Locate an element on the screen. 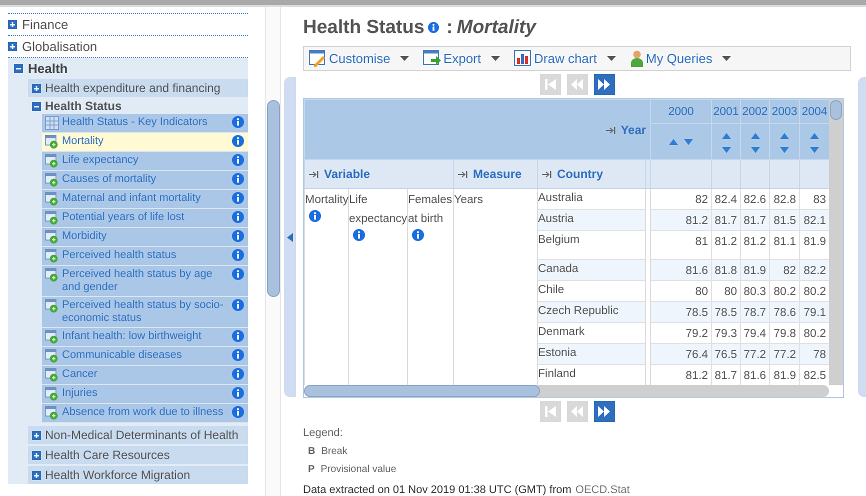 This screenshot has height=496, width=866. dataset-item: Morbidity is located at coordinates (145, 237).